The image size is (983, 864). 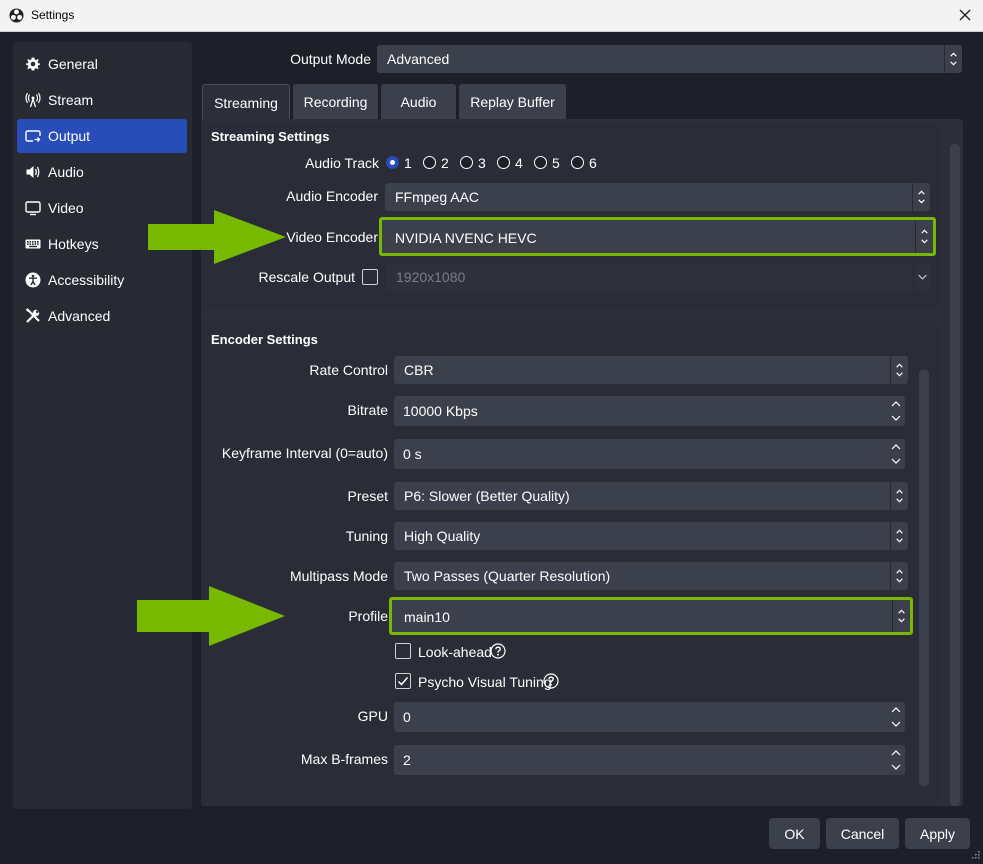 I want to click on sidebar-item-label: Advanced, so click(x=79, y=316).